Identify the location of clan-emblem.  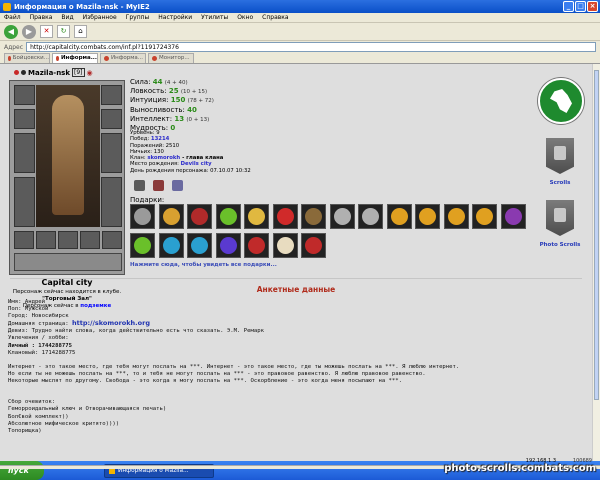
(561, 101).